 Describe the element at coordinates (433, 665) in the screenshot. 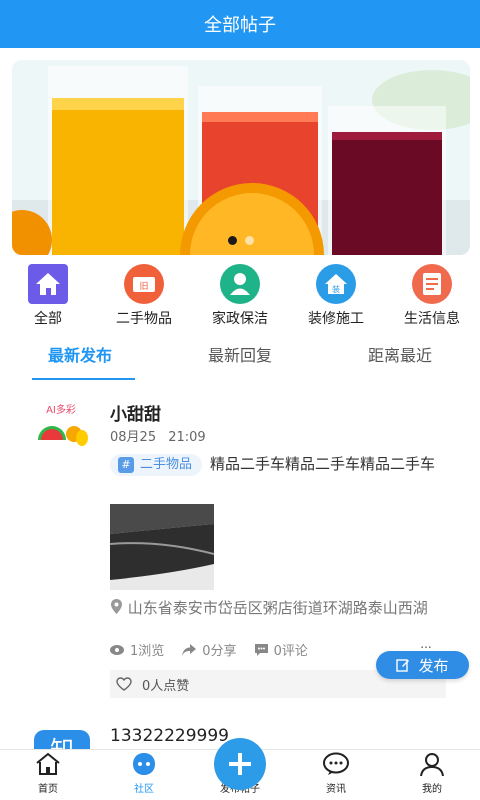

I see `floating-publish-label: 发布` at that location.